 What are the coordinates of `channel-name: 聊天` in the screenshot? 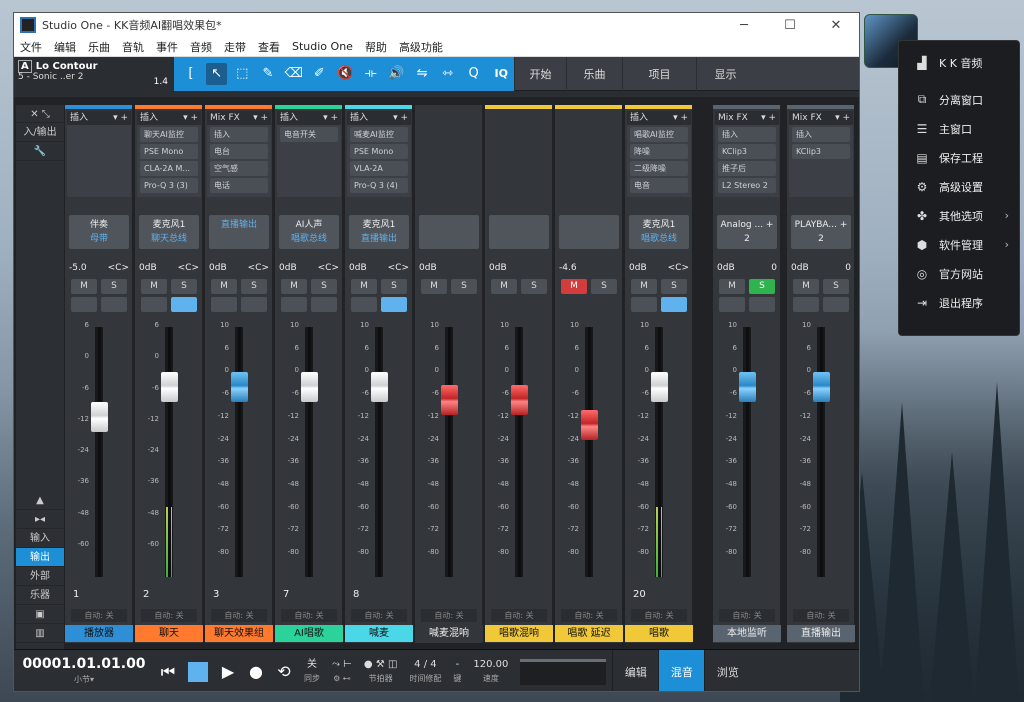 It's located at (169, 633).